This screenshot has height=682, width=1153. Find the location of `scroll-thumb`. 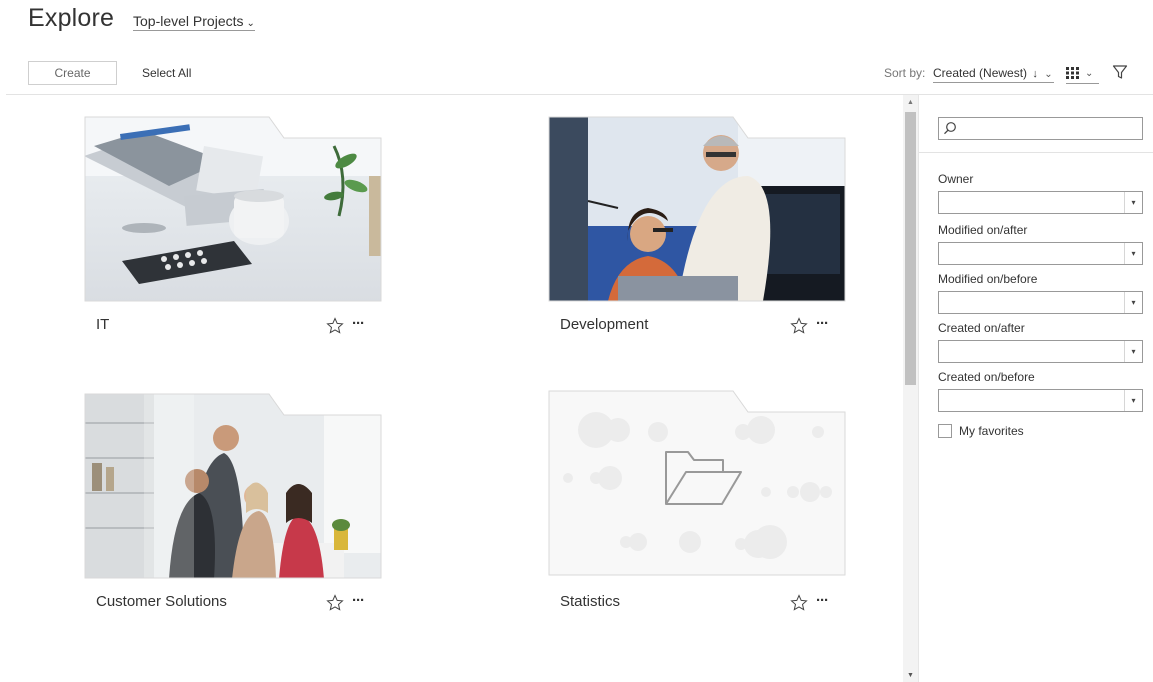

scroll-thumb is located at coordinates (910, 248).